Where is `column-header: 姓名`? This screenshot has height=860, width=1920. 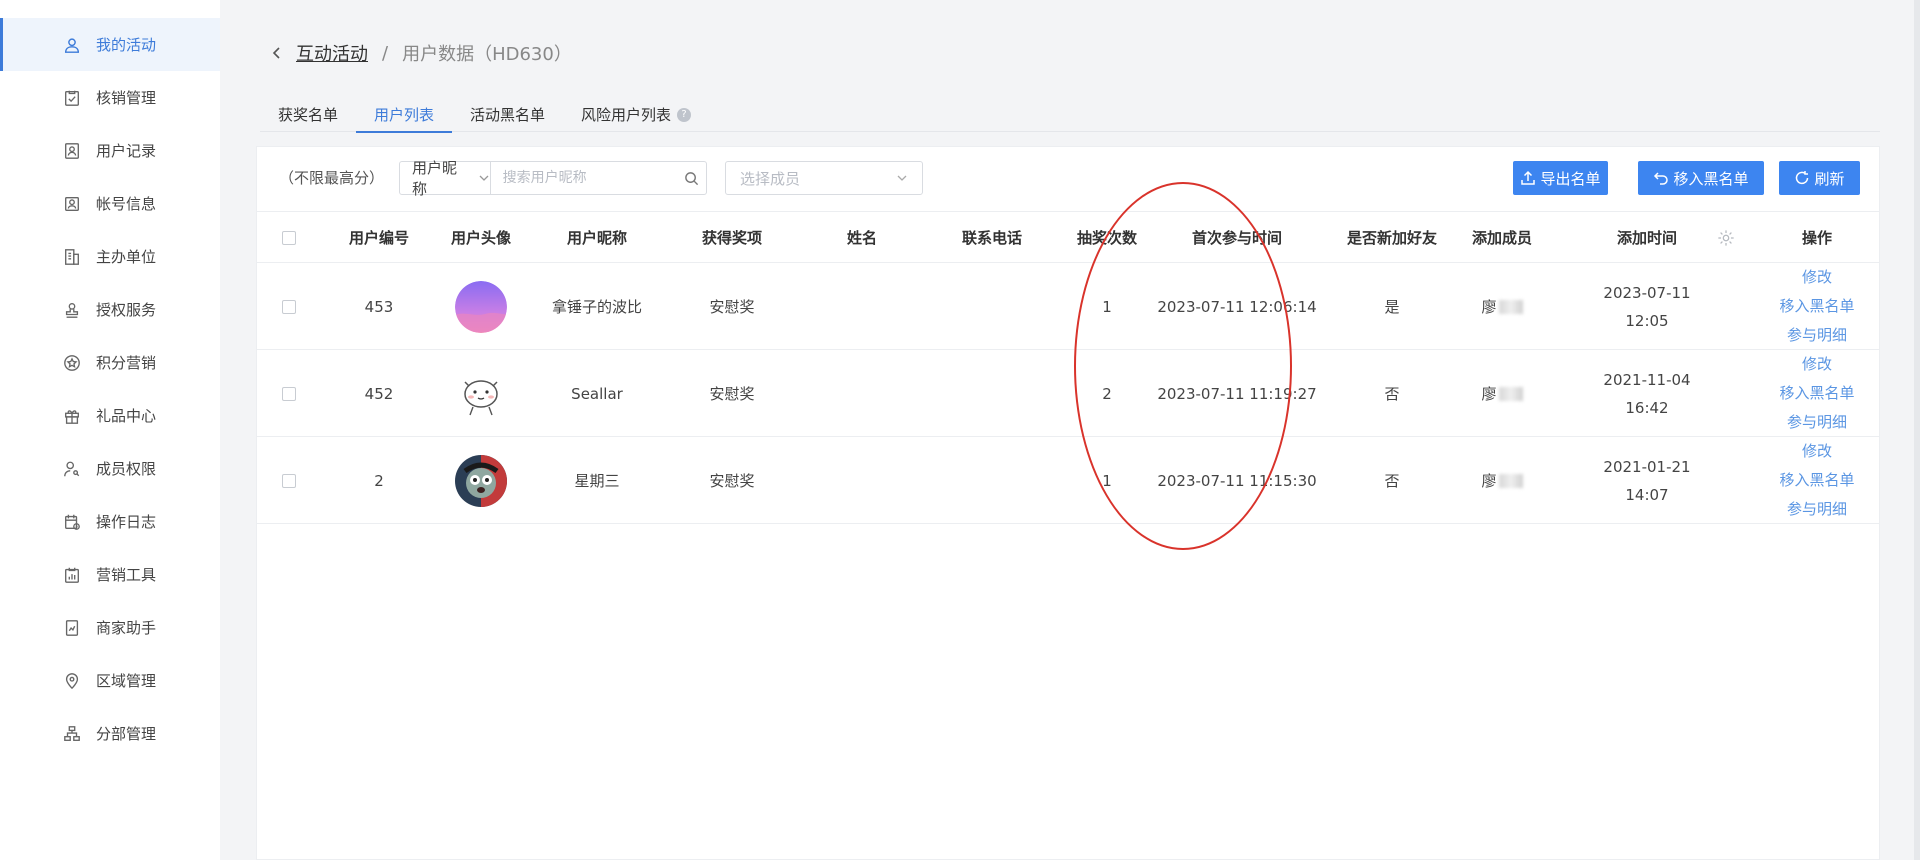
column-header: 姓名 is located at coordinates (862, 238).